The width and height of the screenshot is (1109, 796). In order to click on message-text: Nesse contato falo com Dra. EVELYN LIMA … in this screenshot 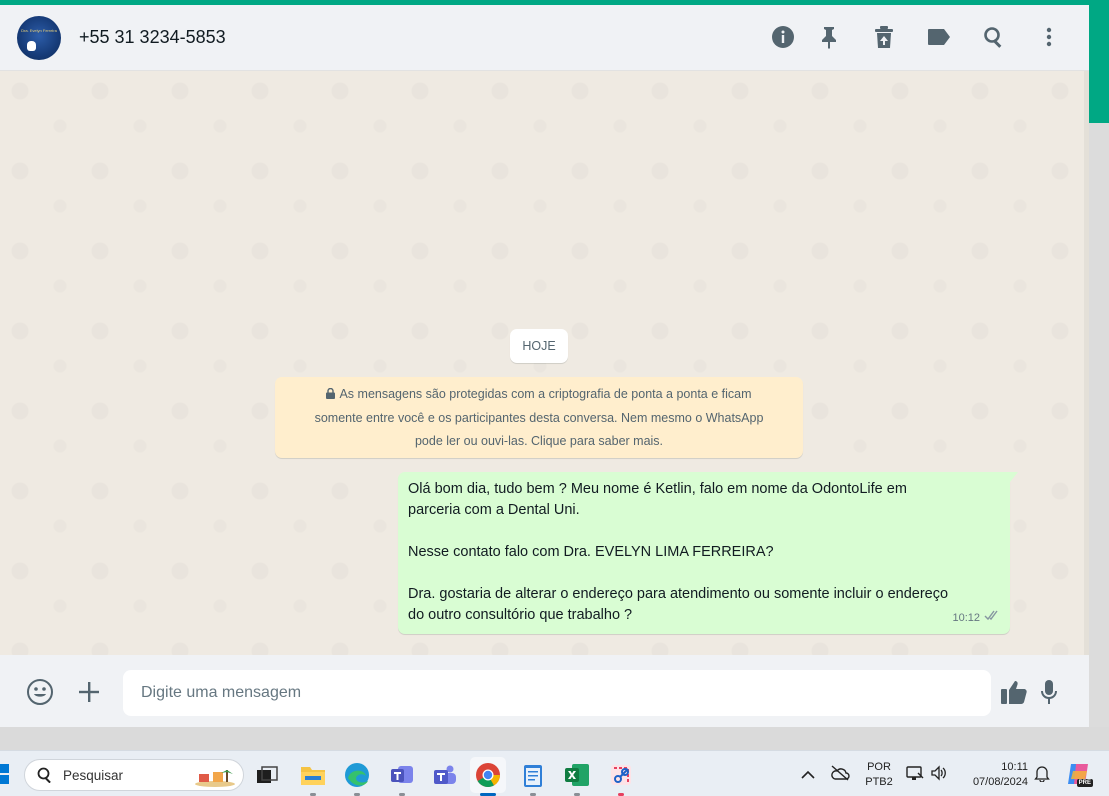, I will do `click(591, 552)`.